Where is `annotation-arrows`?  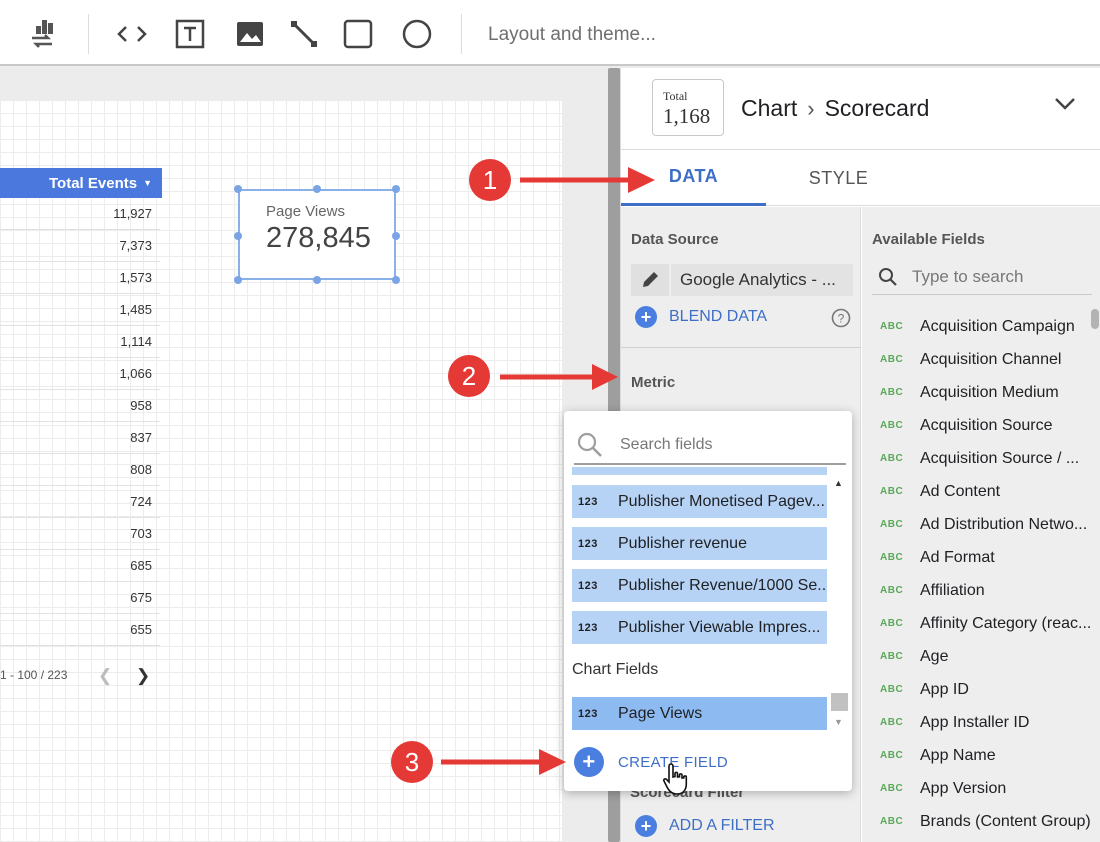
annotation-arrows is located at coordinates (548, 471).